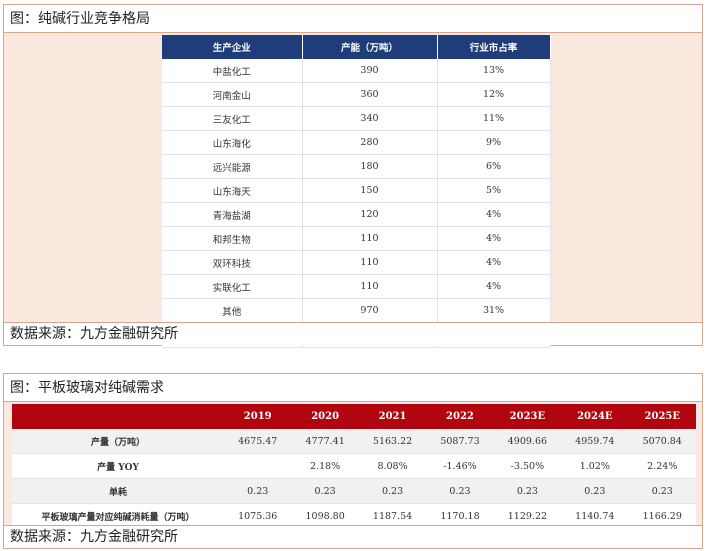 The height and width of the screenshot is (551, 708). What do you see at coordinates (232, 214) in the screenshot?
I see `company-cell: 青海盐湖` at bounding box center [232, 214].